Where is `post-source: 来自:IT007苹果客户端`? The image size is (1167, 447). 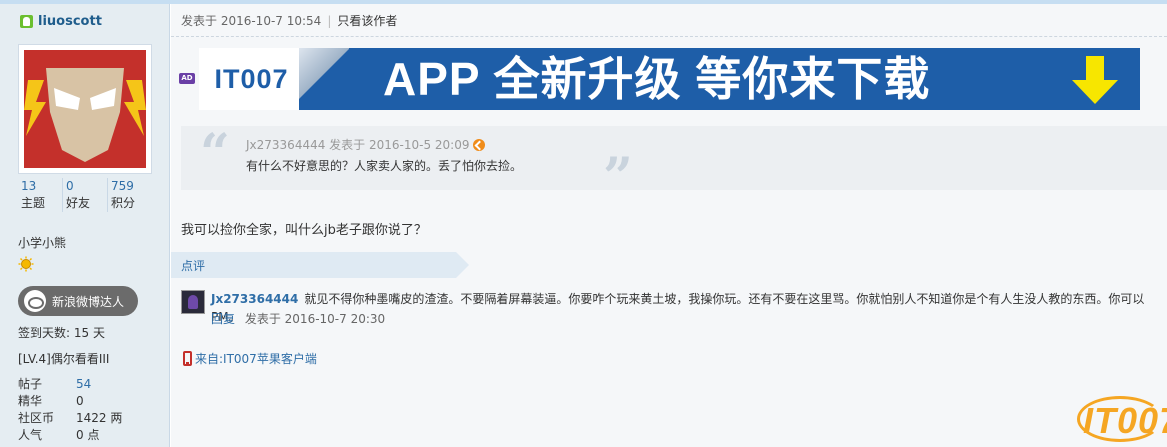
post-source: 来自:IT007苹果客户端 is located at coordinates (250, 358).